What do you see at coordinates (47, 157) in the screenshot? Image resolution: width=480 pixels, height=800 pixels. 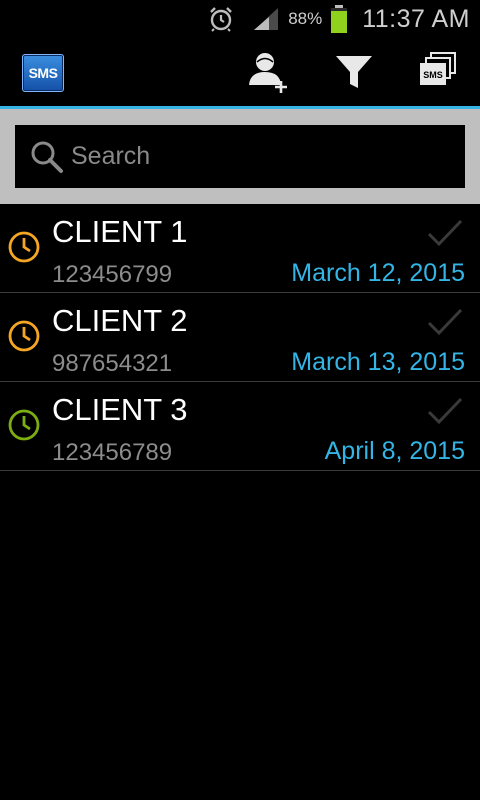 I see `search-icon` at bounding box center [47, 157].